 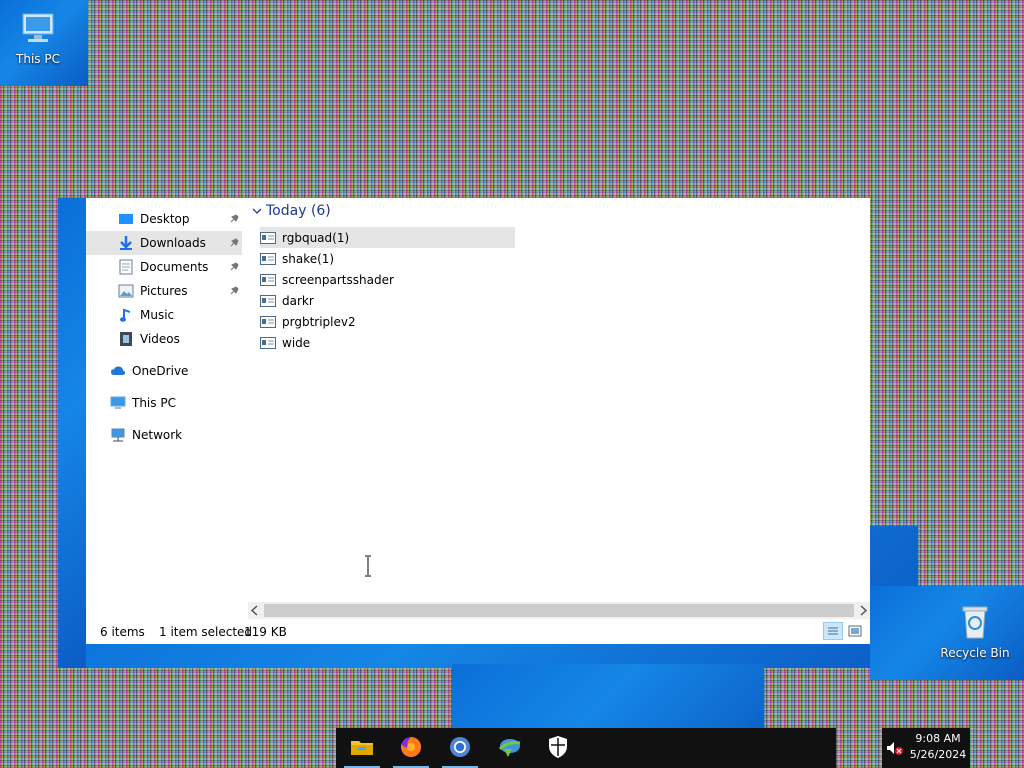 I want to click on internet-download-manager-icon, so click(x=509, y=748).